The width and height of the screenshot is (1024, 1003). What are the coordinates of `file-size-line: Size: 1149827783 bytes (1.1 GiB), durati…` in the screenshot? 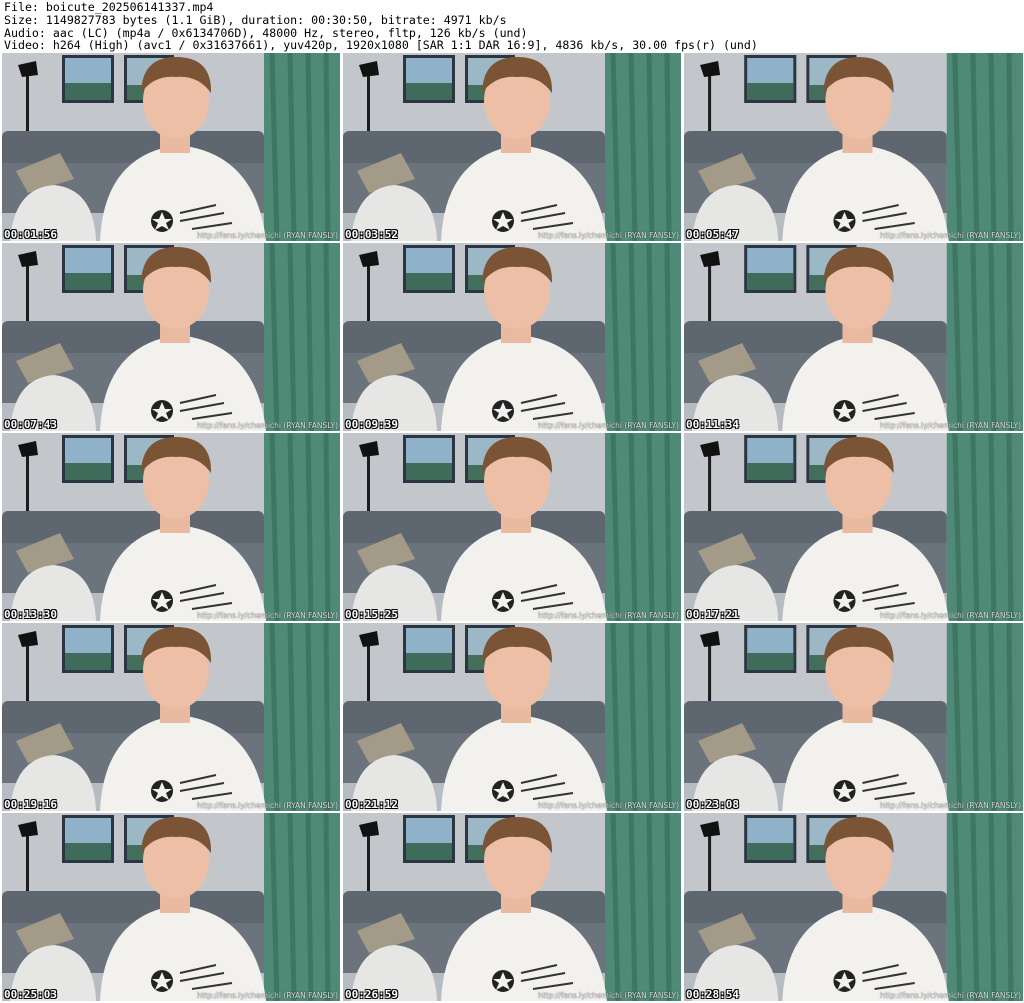 It's located at (255, 19).